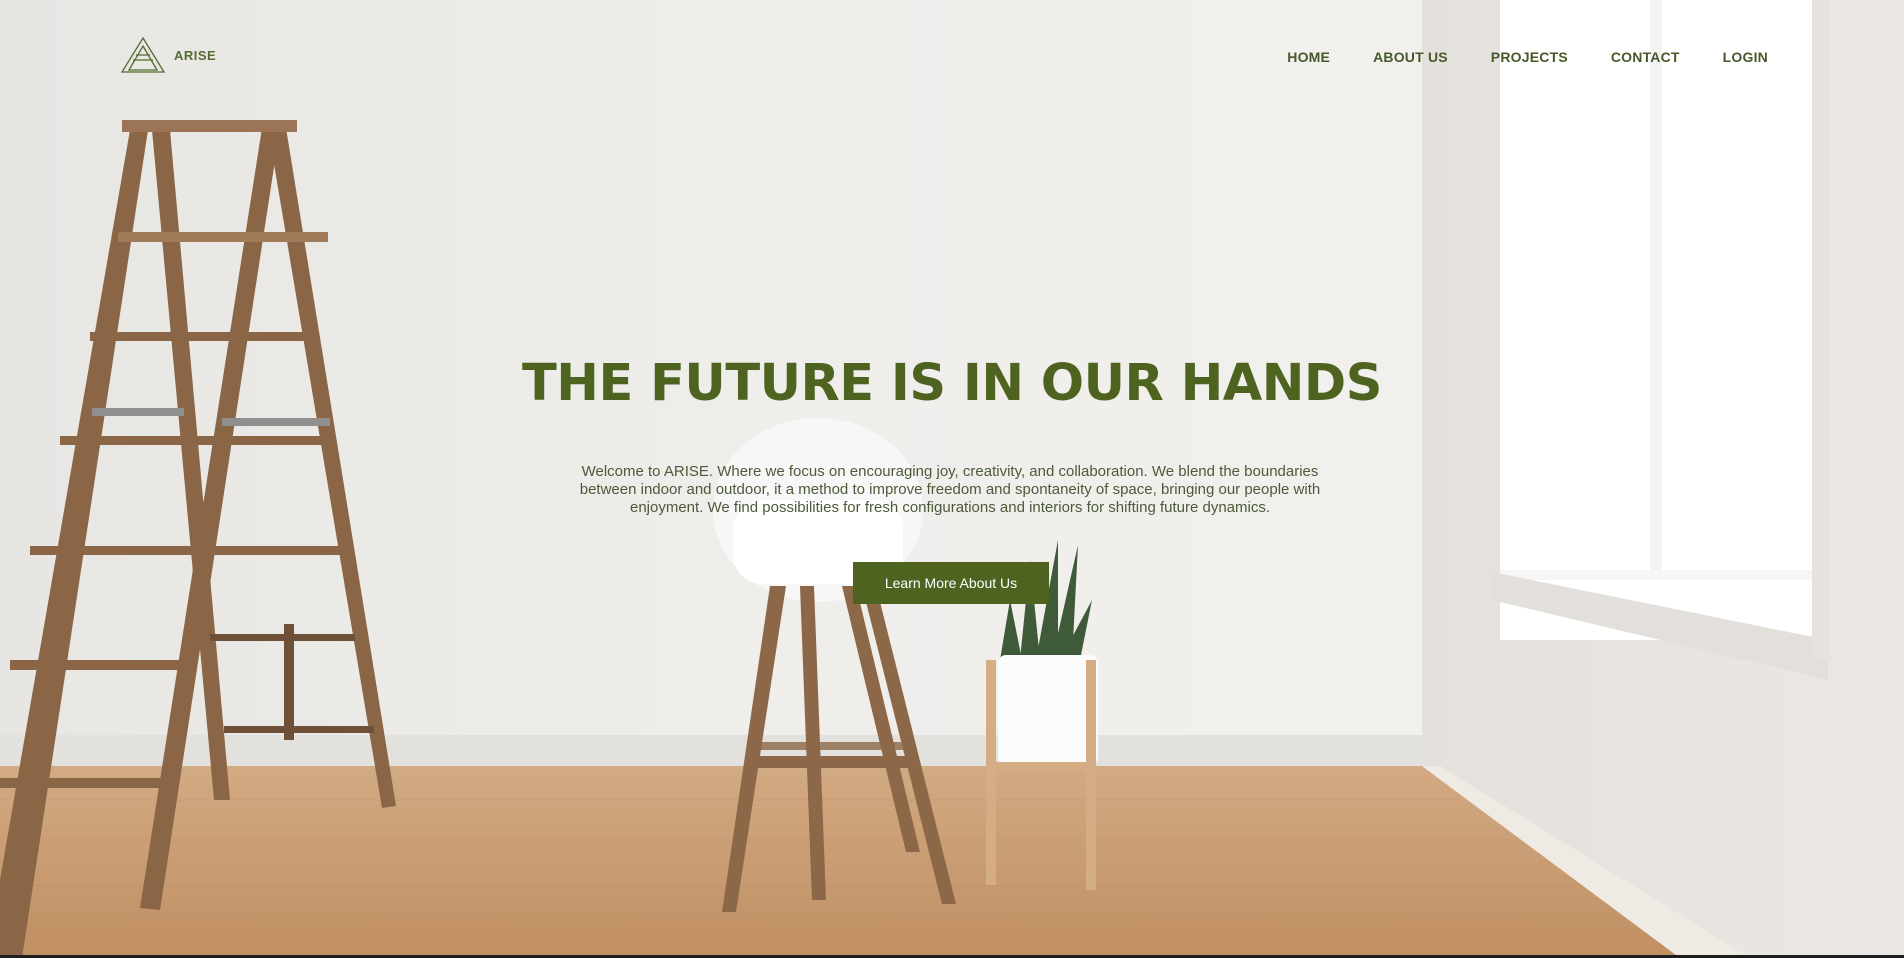 This screenshot has height=958, width=1904. Describe the element at coordinates (1645, 57) in the screenshot. I see `nav-item-contact: CONTACT` at that location.